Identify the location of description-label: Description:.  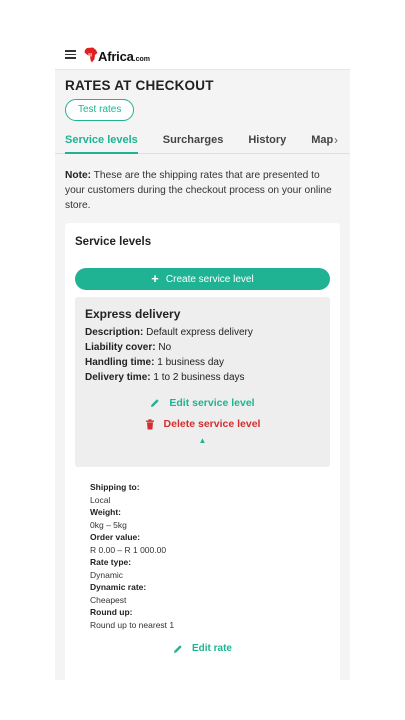
(114, 332).